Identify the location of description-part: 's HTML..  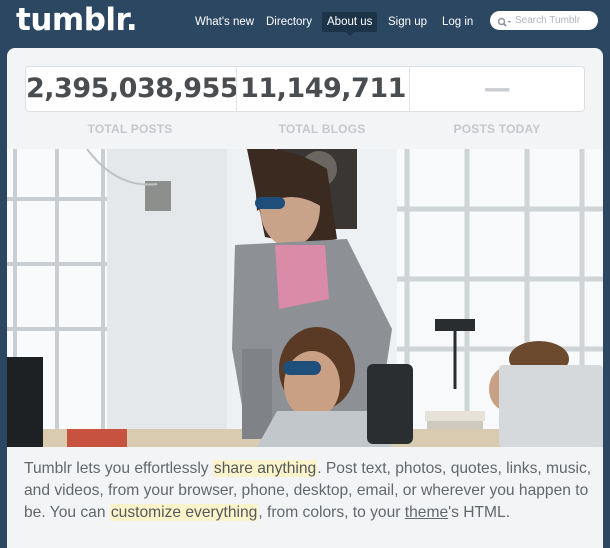
(479, 512).